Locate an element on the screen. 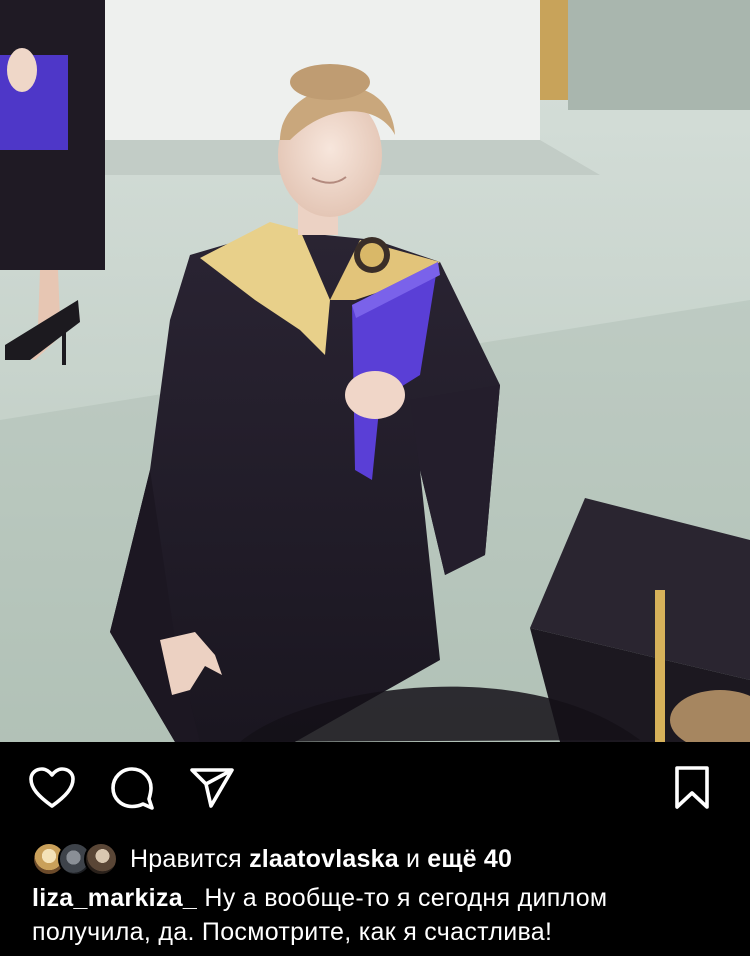  caption-username-link: liza_markiza_ is located at coordinates (114, 898).